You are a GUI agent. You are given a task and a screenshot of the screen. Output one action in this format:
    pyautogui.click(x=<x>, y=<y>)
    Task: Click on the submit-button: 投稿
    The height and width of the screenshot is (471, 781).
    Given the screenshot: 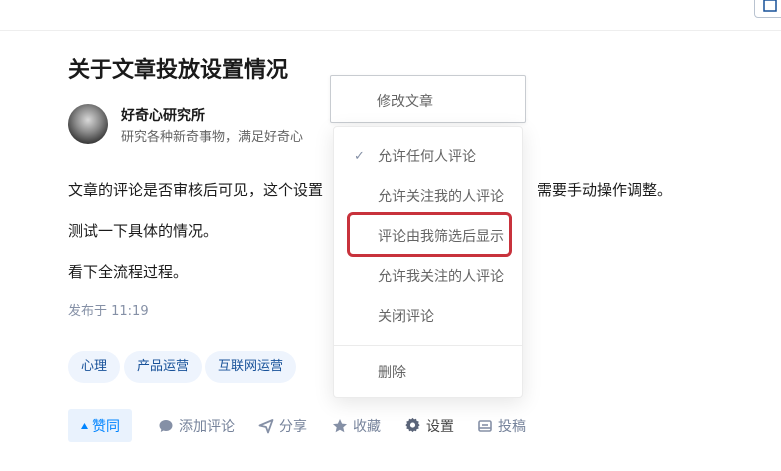 What is the action you would take?
    pyautogui.click(x=501, y=425)
    